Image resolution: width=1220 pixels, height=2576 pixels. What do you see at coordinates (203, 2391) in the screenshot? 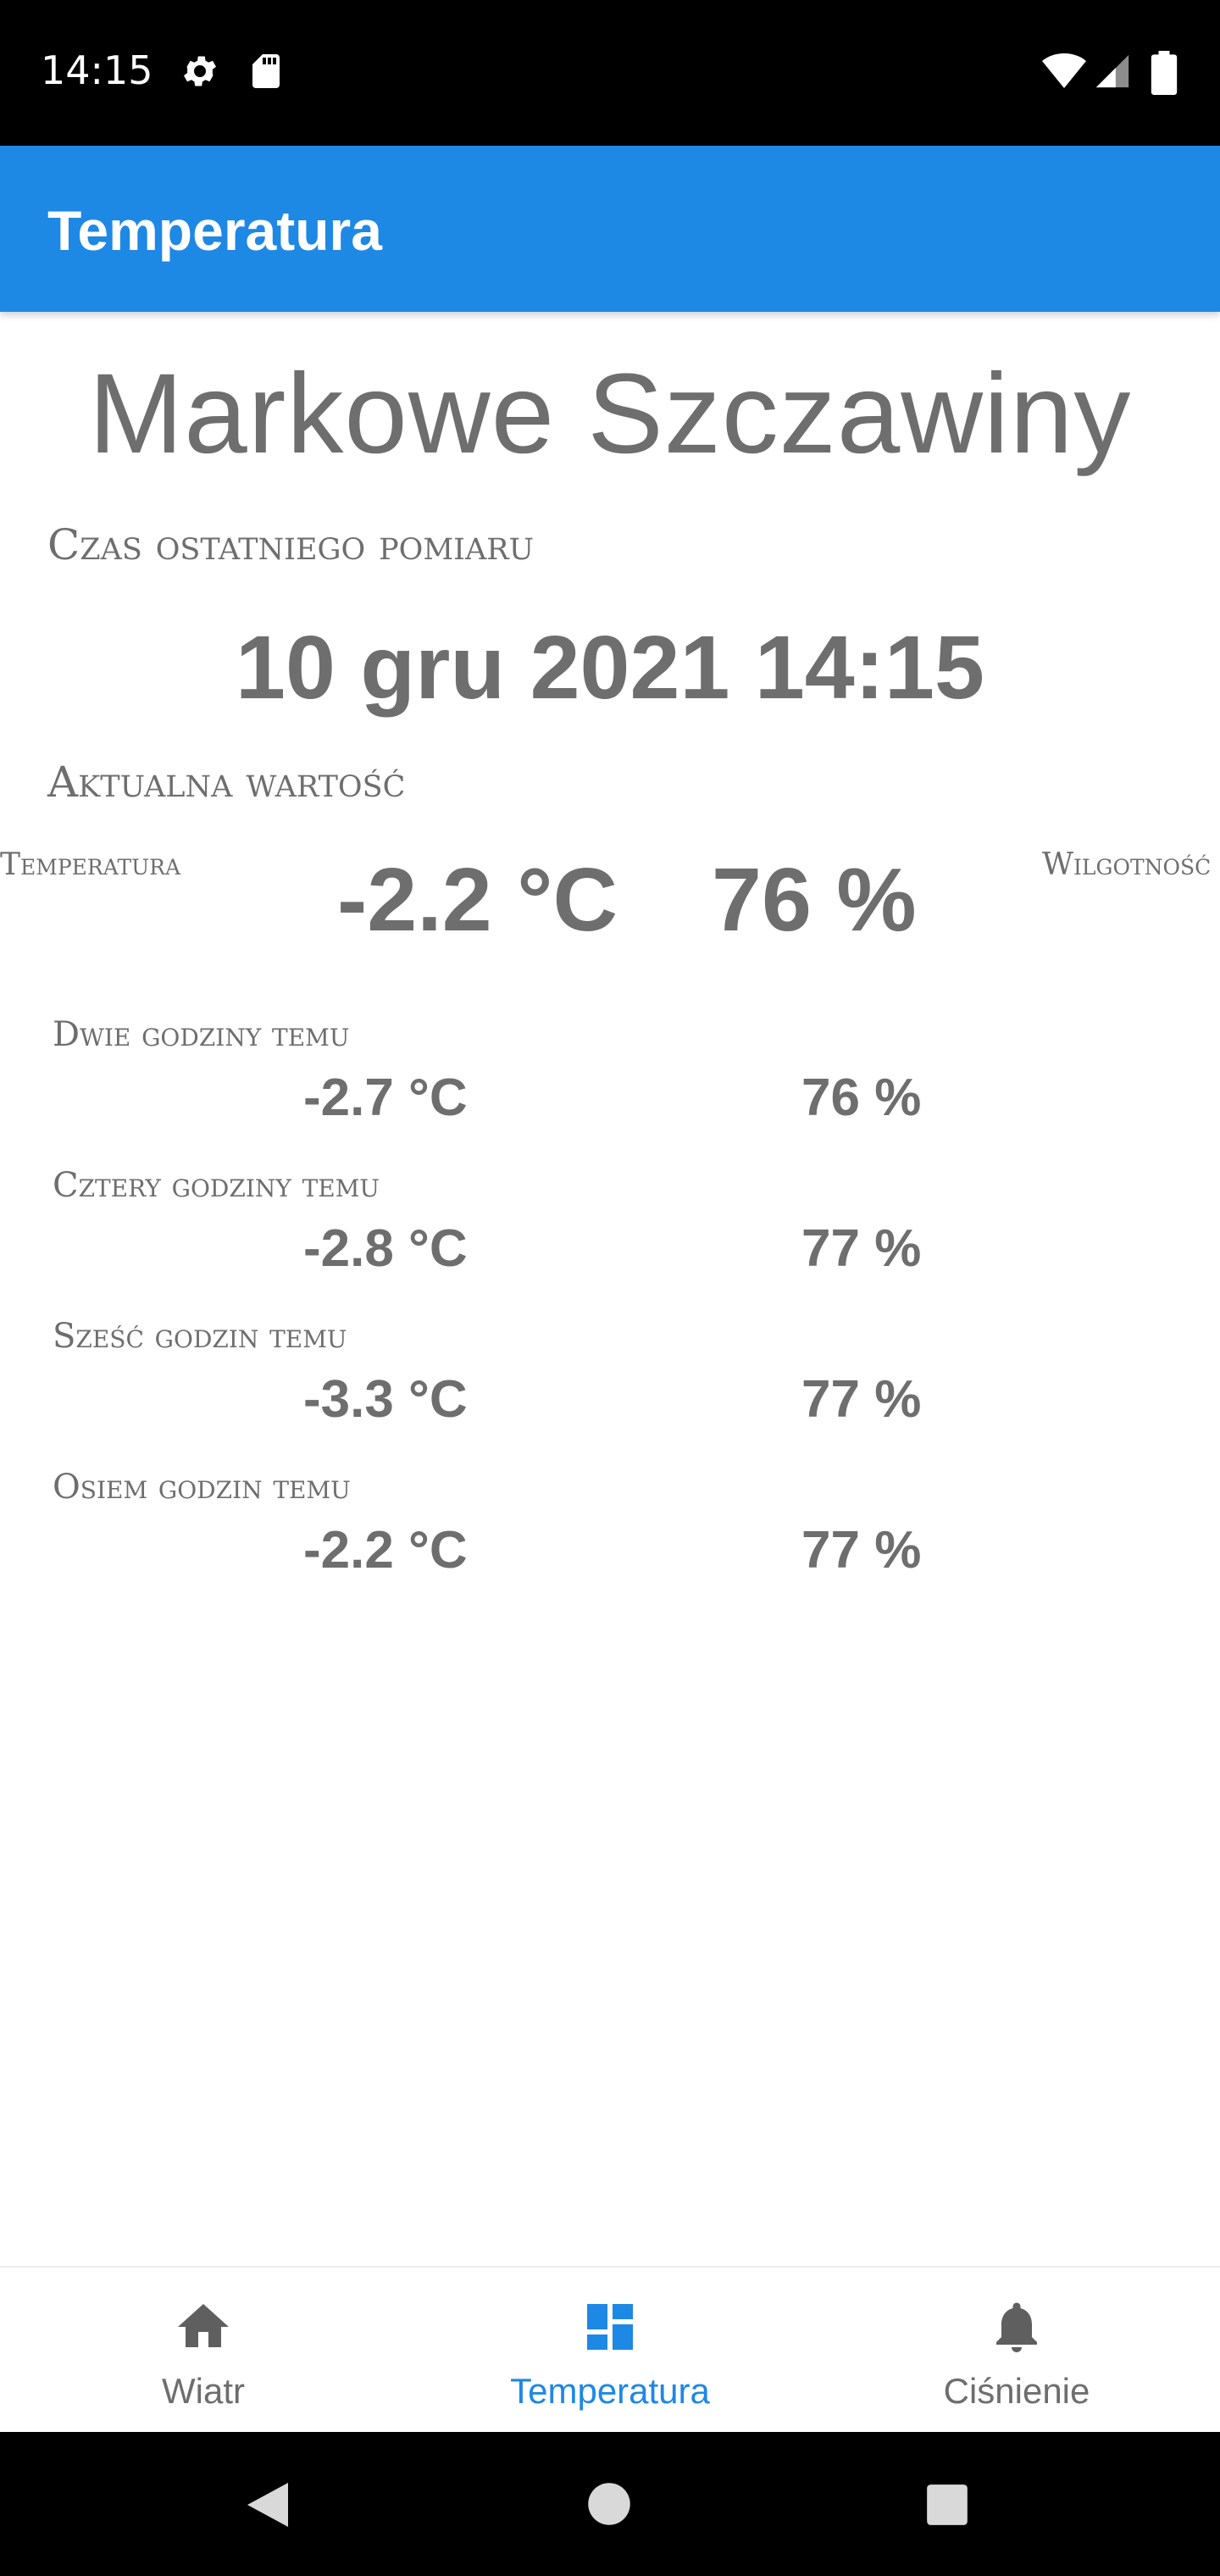
I see `nav-label: Wiatr` at bounding box center [203, 2391].